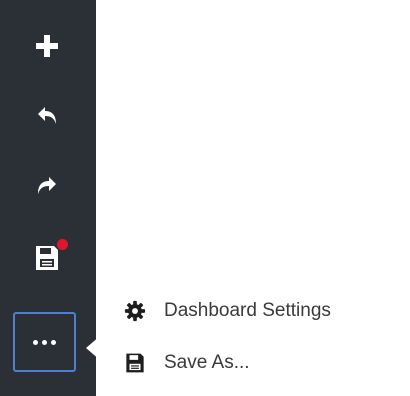 This screenshot has width=410, height=396. Describe the element at coordinates (93, 348) in the screenshot. I see `menu-pointer` at that location.